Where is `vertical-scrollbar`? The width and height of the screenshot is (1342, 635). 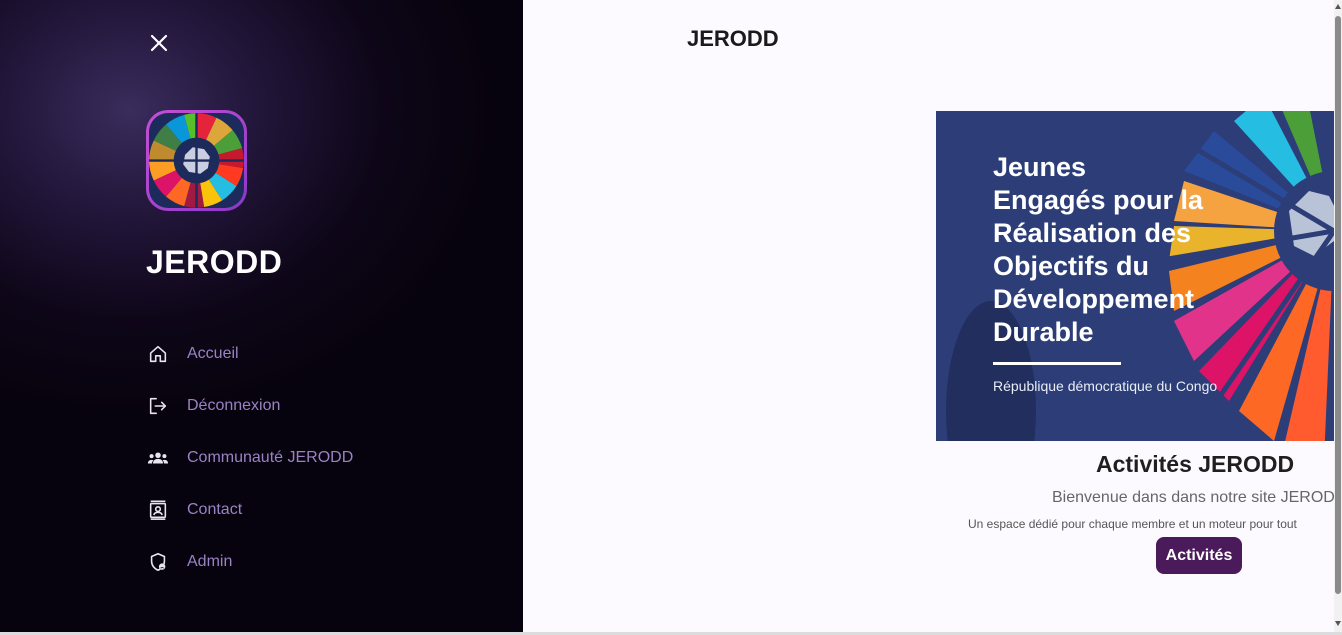 vertical-scrollbar is located at coordinates (1338, 316).